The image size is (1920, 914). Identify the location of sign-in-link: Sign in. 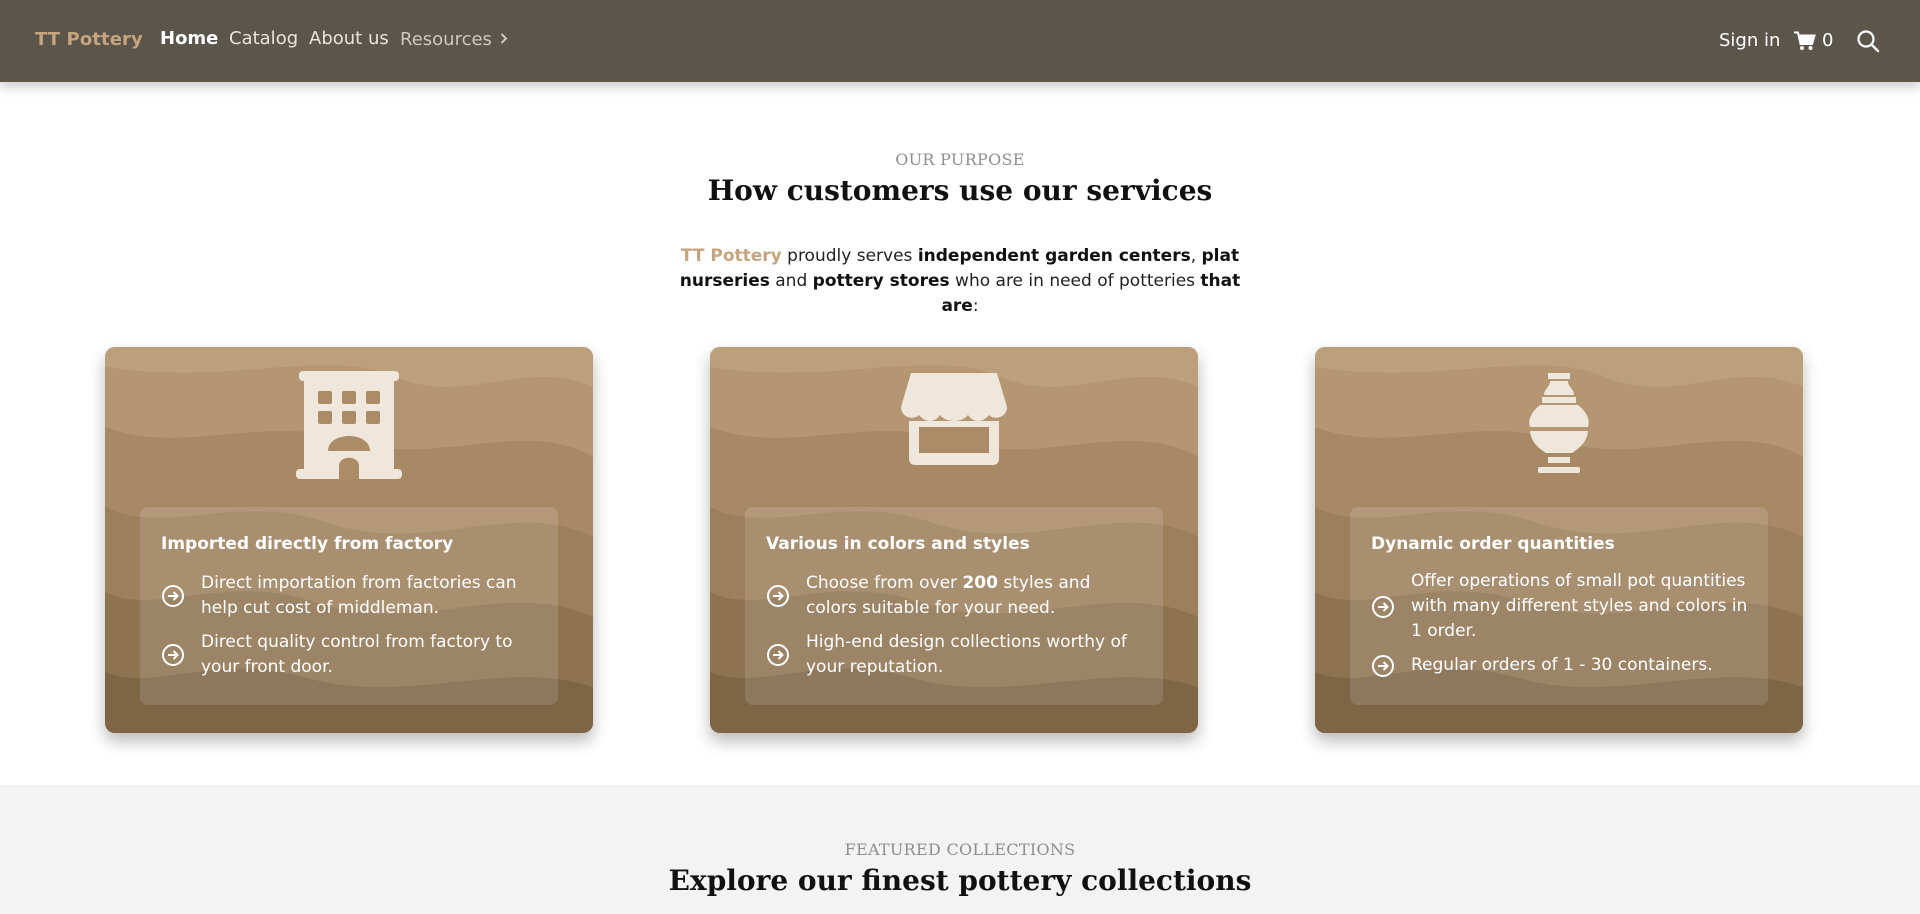
(1749, 40).